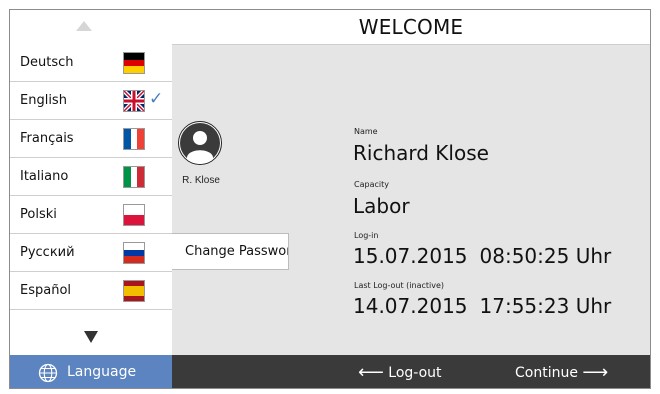  I want to click on scroll-down-icon, so click(91, 337).